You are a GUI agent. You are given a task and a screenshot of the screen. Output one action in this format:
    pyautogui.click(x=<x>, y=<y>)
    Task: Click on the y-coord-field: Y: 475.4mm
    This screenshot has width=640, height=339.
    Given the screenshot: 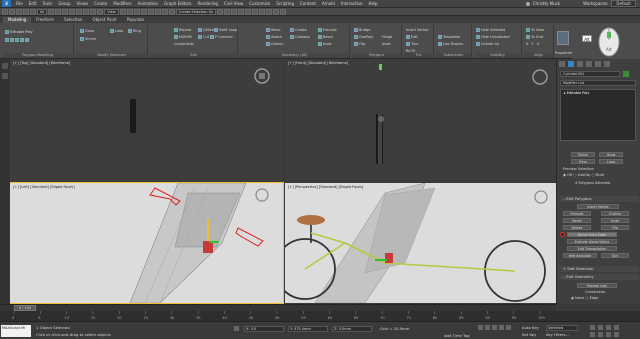 What is the action you would take?
    pyautogui.click(x=308, y=329)
    